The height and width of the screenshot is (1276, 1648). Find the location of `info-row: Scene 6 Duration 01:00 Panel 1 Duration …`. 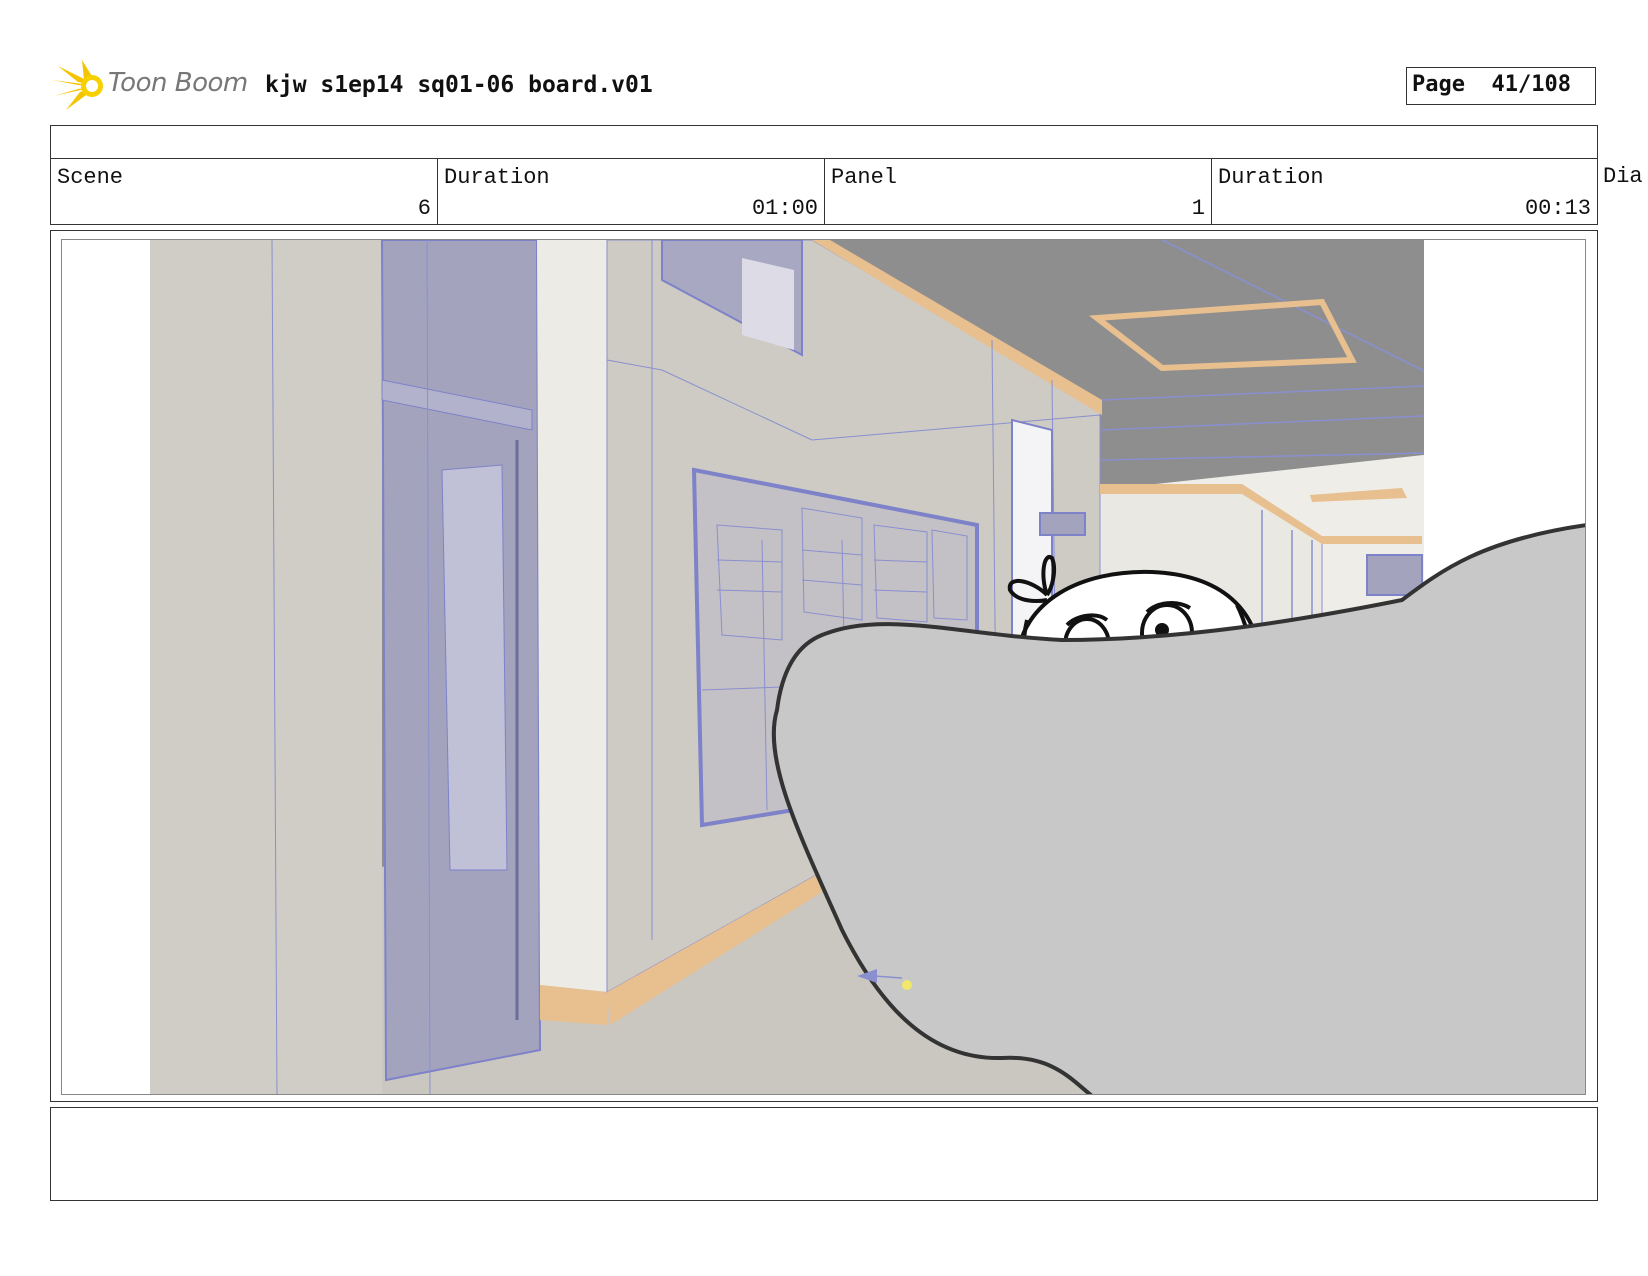

info-row: Scene 6 Duration 01:00 Panel 1 Duration … is located at coordinates (824, 191).